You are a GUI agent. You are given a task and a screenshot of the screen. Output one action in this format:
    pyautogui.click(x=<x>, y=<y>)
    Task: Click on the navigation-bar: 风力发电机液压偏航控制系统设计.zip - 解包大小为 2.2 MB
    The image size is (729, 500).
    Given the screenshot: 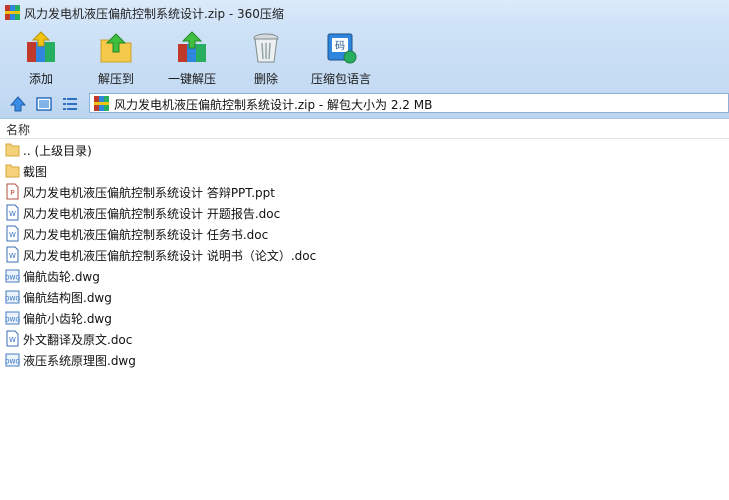 What is the action you would take?
    pyautogui.click(x=364, y=104)
    